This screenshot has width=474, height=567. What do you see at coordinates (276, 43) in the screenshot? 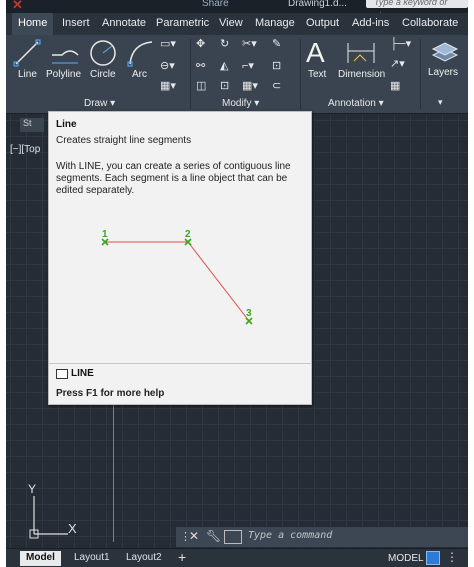
I see `erase-icon: ✎` at bounding box center [276, 43].